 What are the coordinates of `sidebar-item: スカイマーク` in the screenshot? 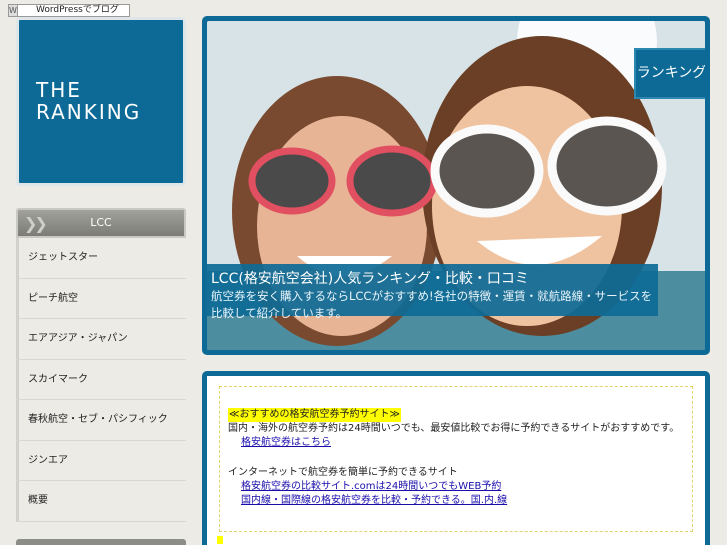 It's located at (101, 379).